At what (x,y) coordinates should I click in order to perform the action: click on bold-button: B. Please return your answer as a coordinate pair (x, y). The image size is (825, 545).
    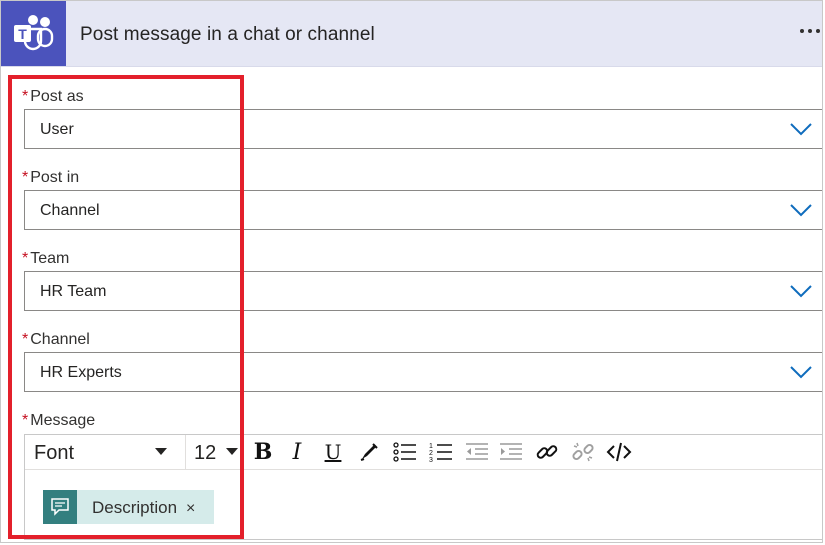
    Looking at the image, I should click on (263, 452).